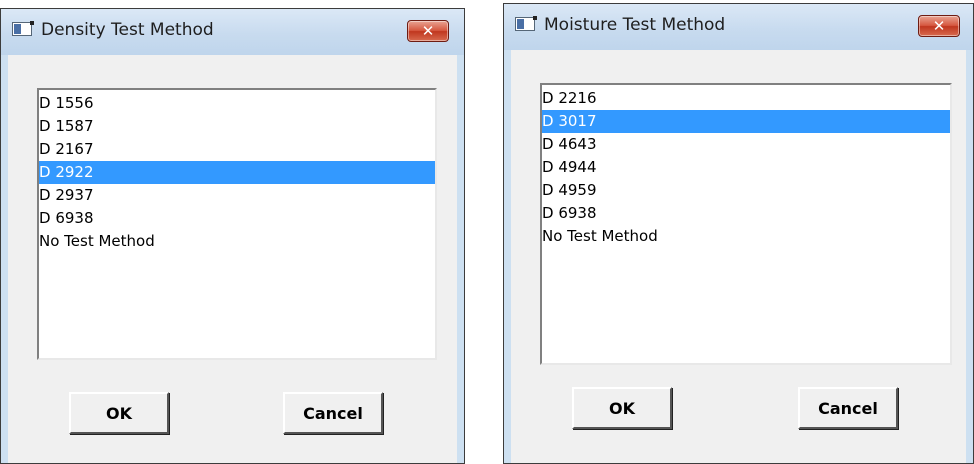  I want to click on list-item: D 4944, so click(746, 167).